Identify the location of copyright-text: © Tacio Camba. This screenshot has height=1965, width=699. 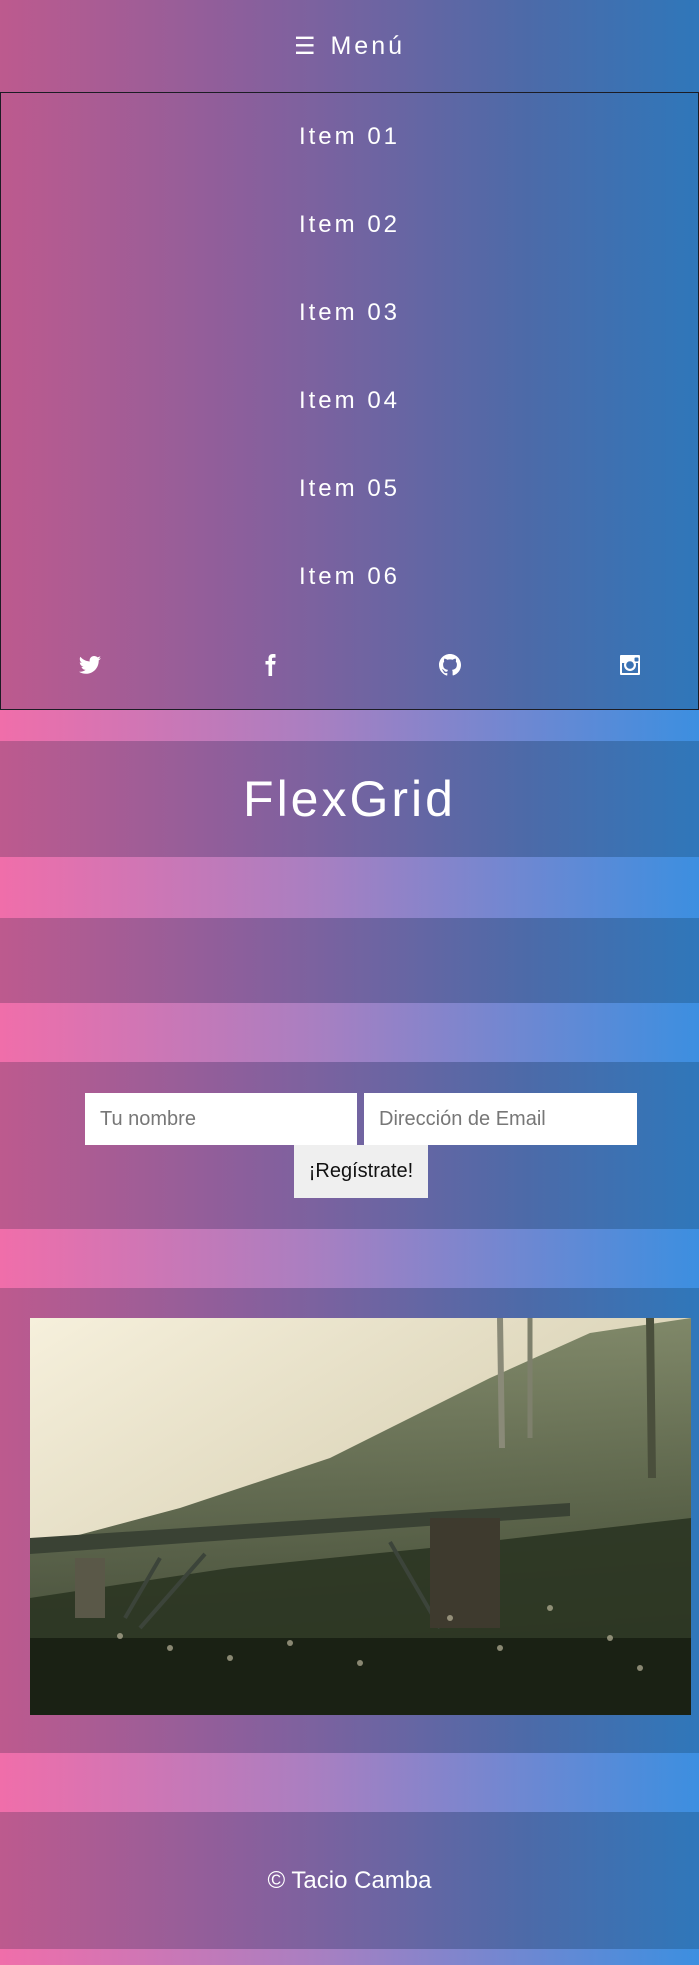
(349, 1880).